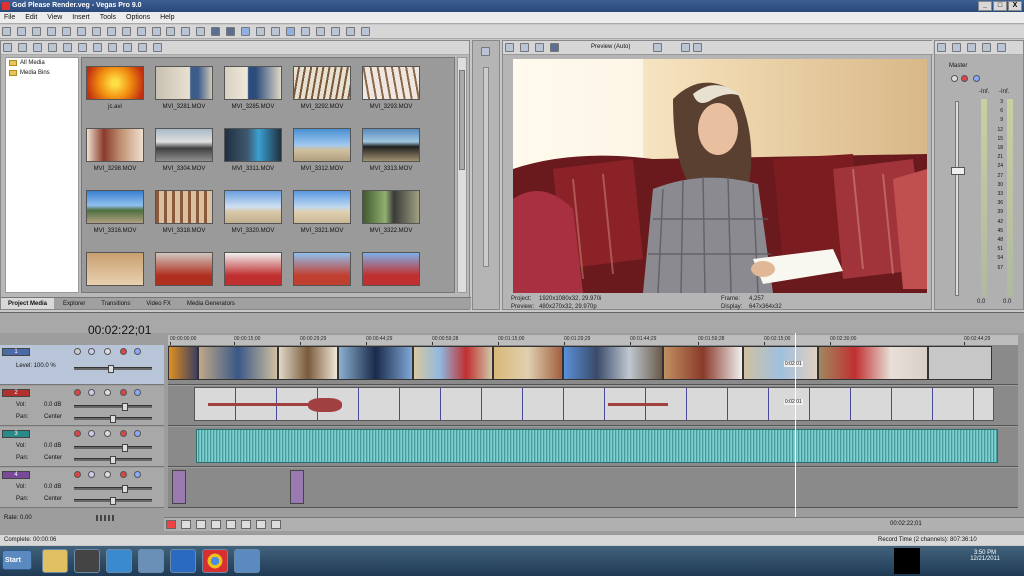 The image size is (1024, 576). I want to click on capture-icon, so click(22, 47).